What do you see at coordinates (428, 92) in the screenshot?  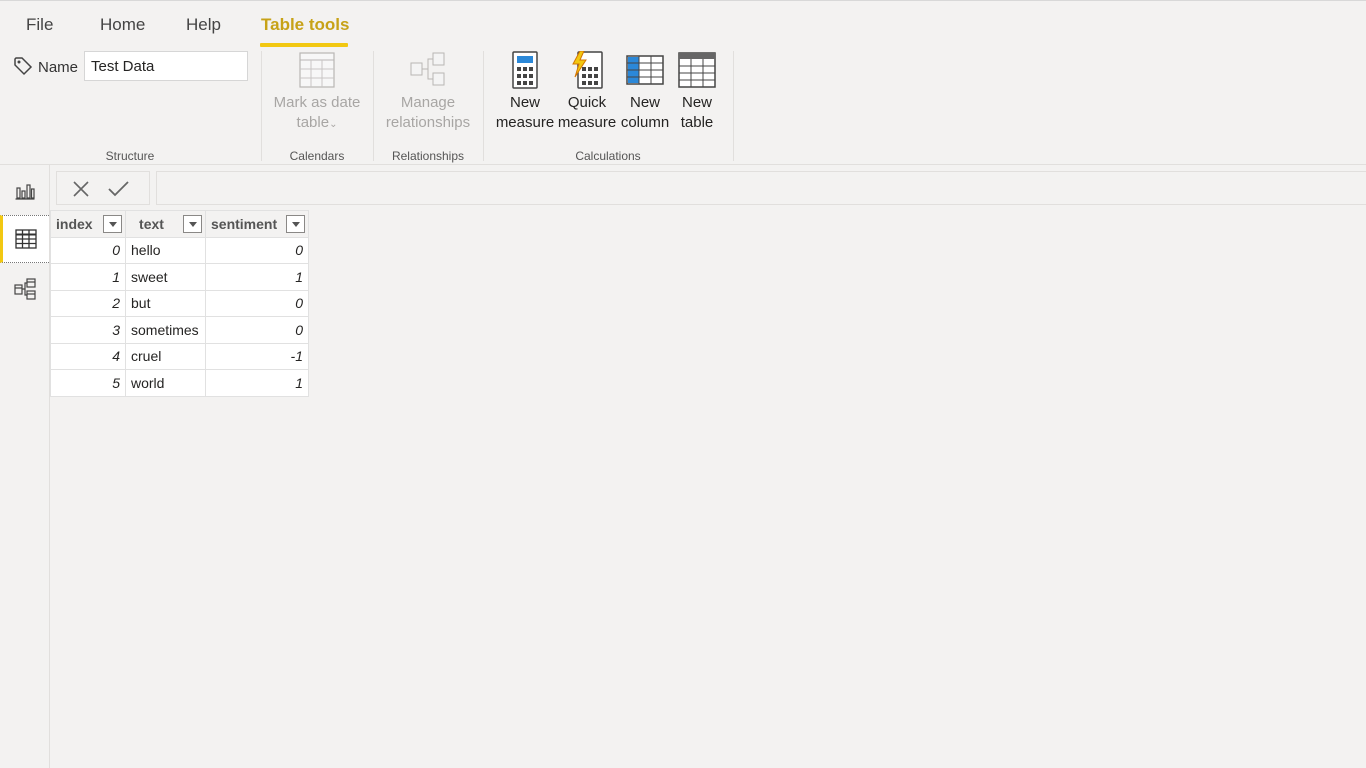 I see `manage-relationships-button: Manage relationships` at bounding box center [428, 92].